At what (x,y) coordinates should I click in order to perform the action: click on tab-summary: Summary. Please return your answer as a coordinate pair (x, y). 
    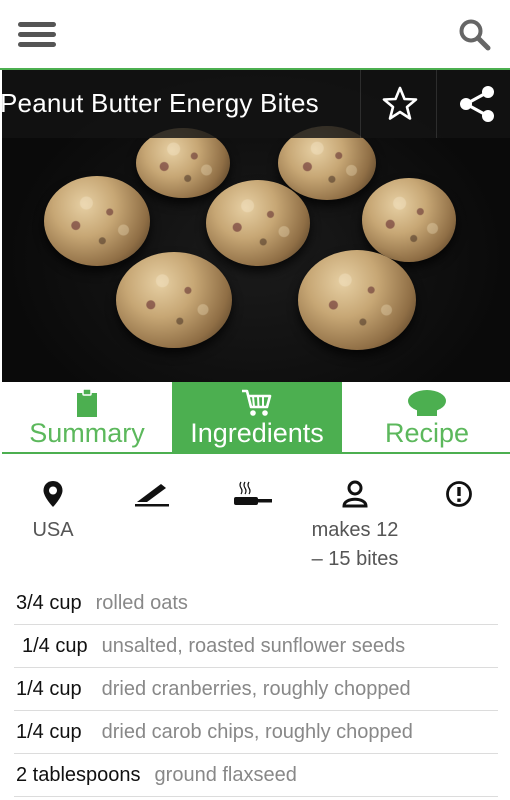
    Looking at the image, I should click on (87, 417).